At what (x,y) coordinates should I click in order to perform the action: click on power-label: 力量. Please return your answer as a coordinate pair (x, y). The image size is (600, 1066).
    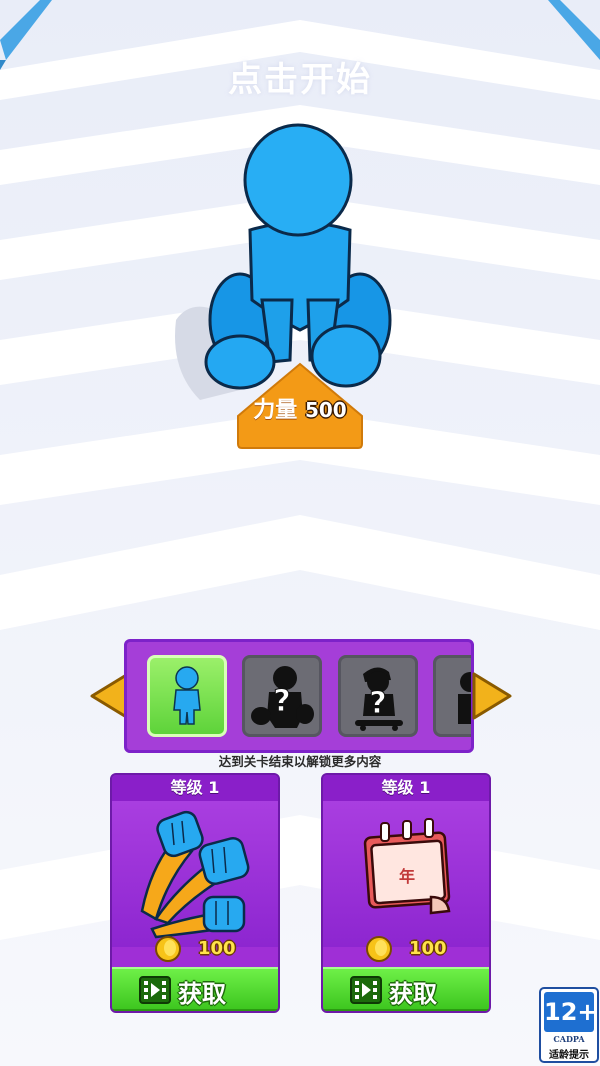
    Looking at the image, I should click on (275, 410).